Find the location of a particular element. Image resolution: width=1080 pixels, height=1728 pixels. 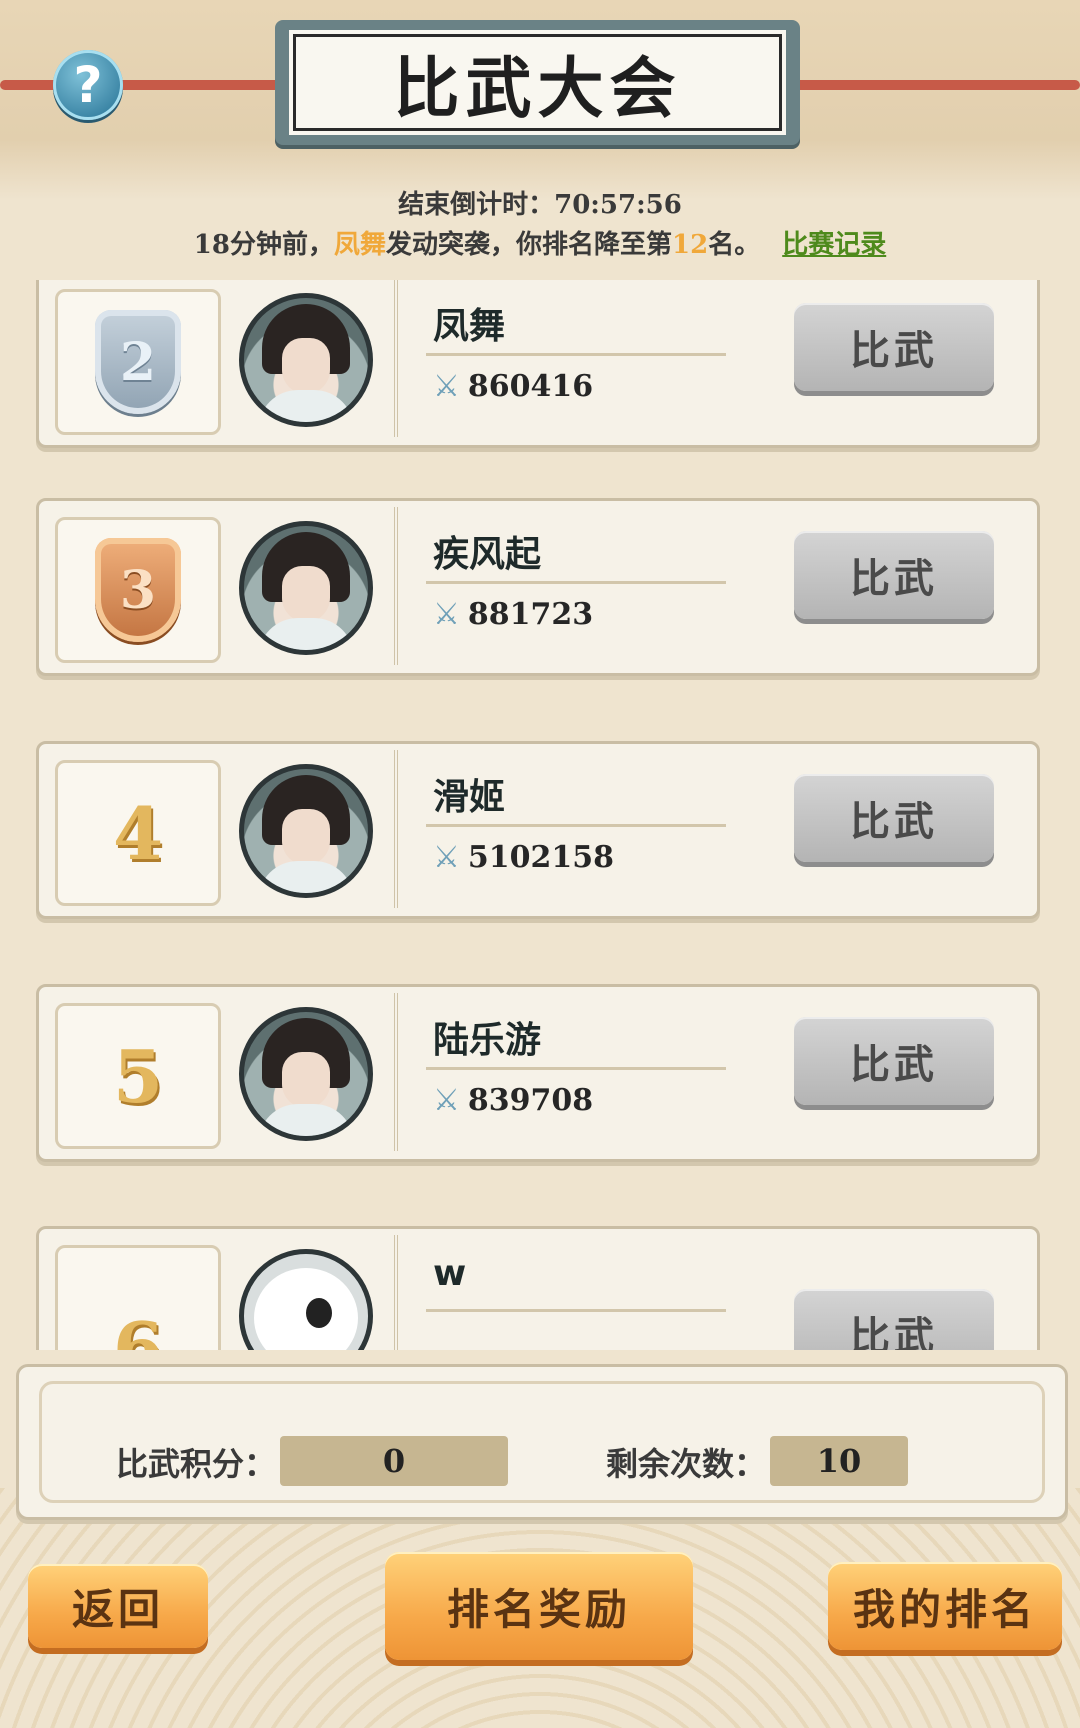

player-name: 陆乐游 is located at coordinates (487, 1040).